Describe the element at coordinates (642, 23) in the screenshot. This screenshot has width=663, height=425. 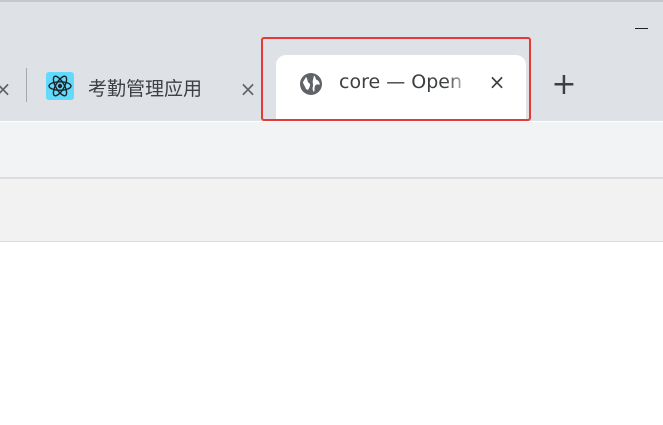
I see `minimize-icon` at that location.